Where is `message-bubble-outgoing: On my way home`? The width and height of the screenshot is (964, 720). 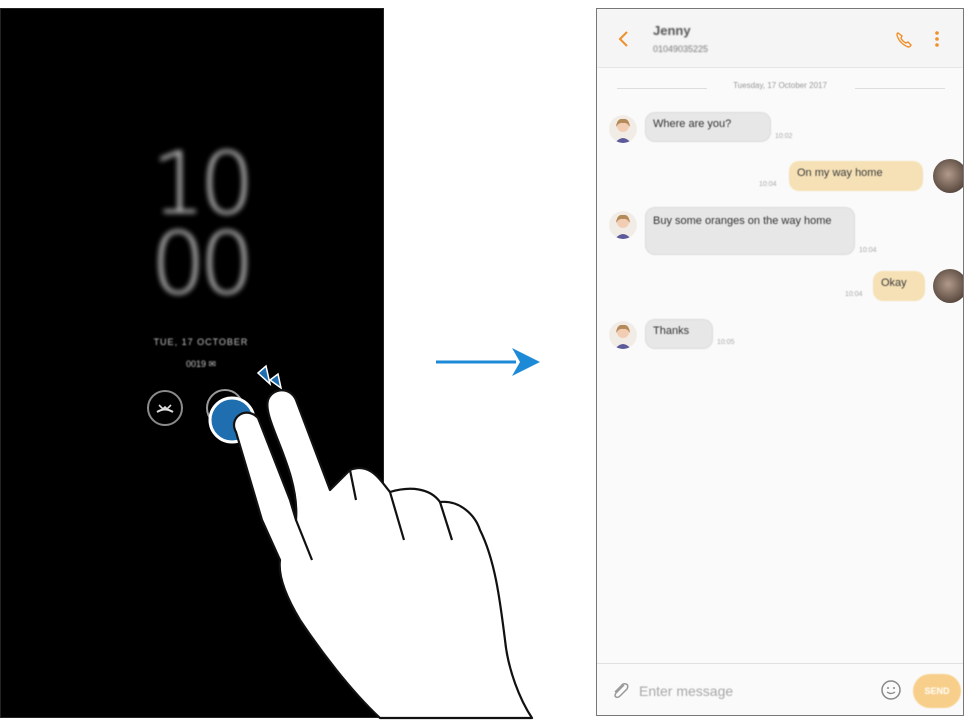 message-bubble-outgoing: On my way home is located at coordinates (856, 176).